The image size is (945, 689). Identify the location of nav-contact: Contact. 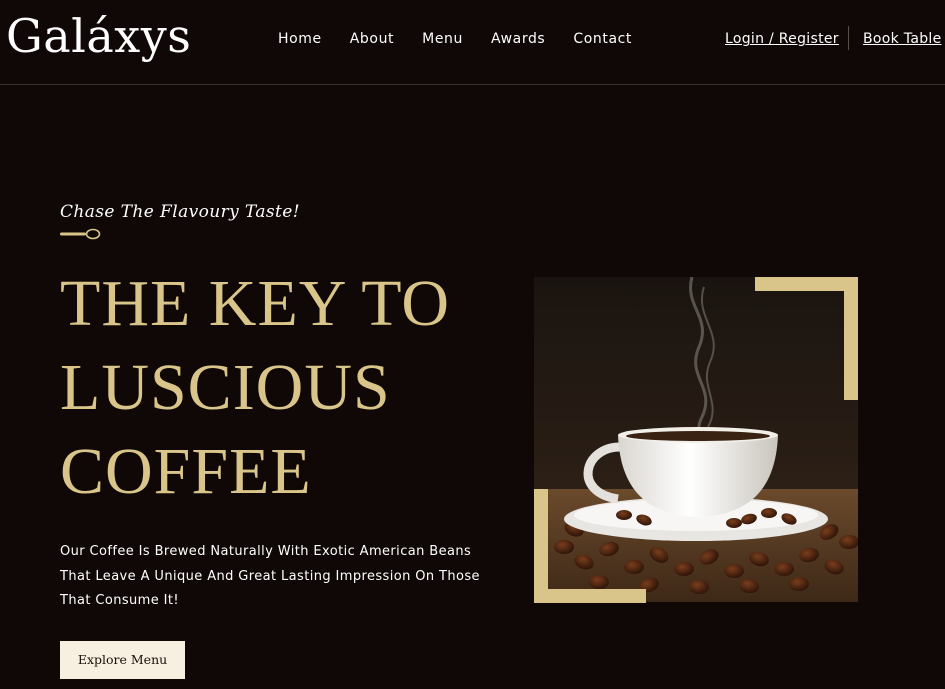
(602, 39).